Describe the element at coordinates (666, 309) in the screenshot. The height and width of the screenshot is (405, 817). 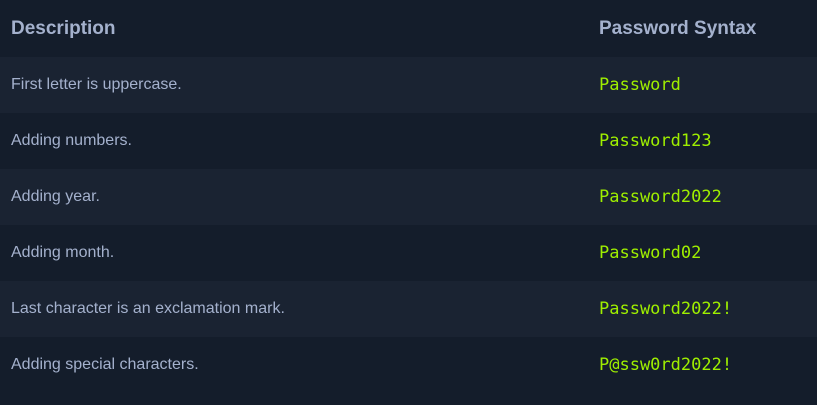
I see `row-password-syntax: Password2022!` at that location.